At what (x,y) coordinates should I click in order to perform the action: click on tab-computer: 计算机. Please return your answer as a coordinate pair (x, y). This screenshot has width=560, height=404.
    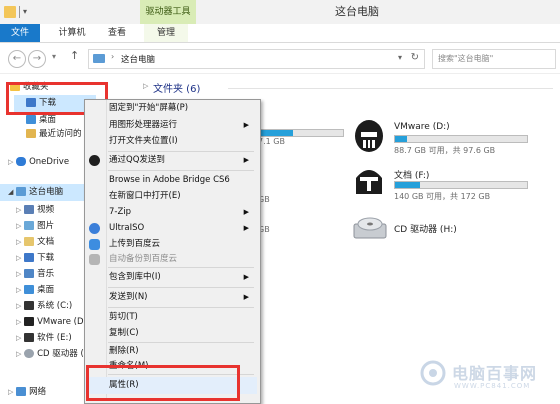
    Looking at the image, I should click on (72, 33).